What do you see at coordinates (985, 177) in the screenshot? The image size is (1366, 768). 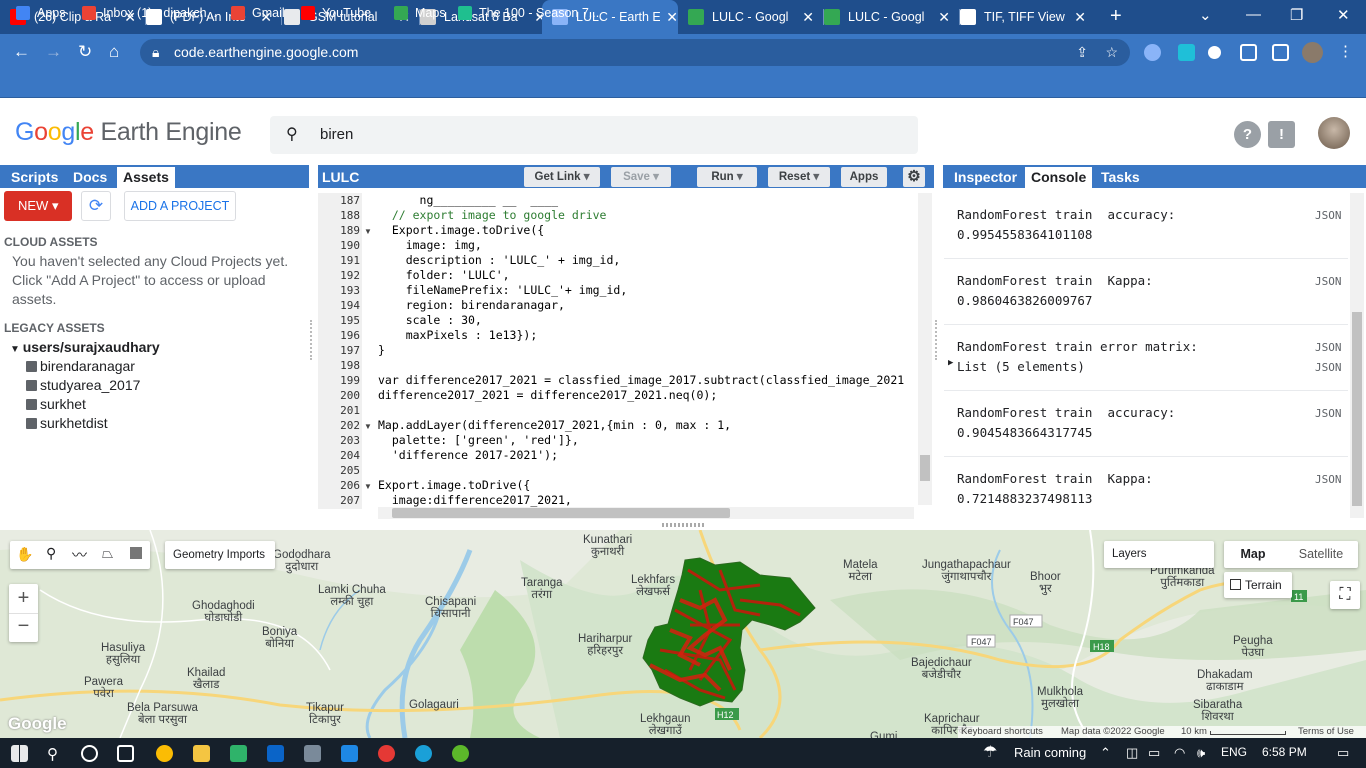 I see `tab-inspector: Inspector` at bounding box center [985, 177].